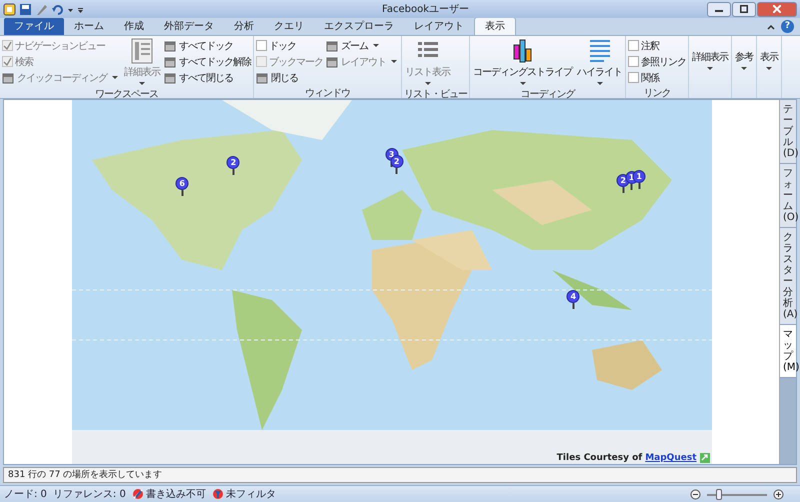 This screenshot has width=800, height=502. Describe the element at coordinates (787, 26) in the screenshot. I see `help-button: ?` at that location.